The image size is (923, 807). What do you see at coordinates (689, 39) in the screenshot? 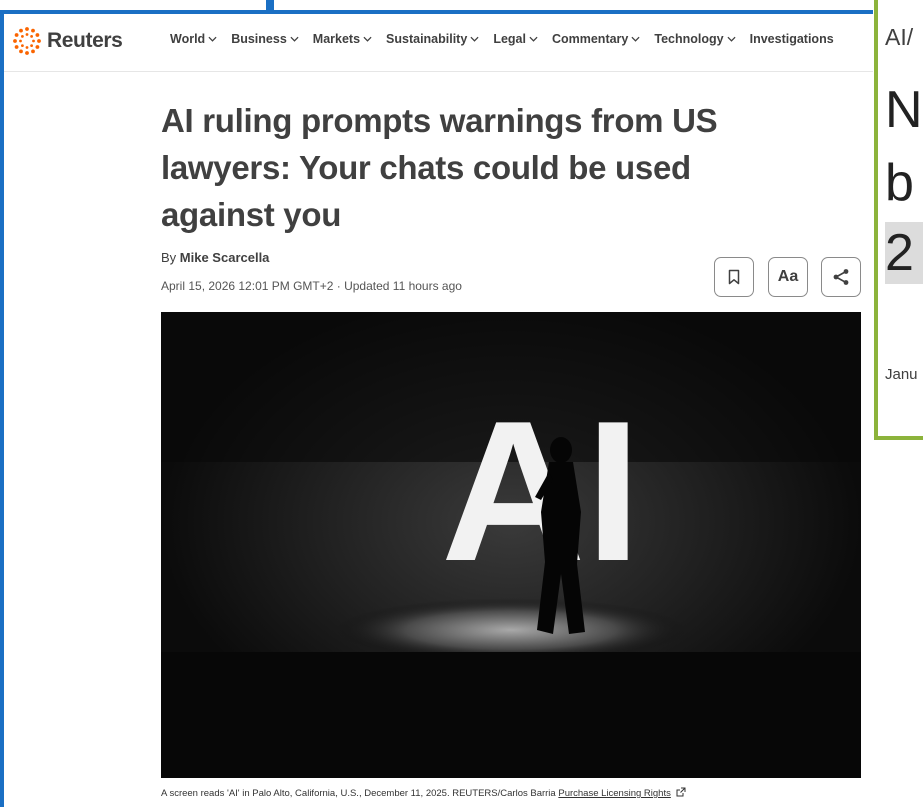
I see `nav-technology-label: Technology` at bounding box center [689, 39].